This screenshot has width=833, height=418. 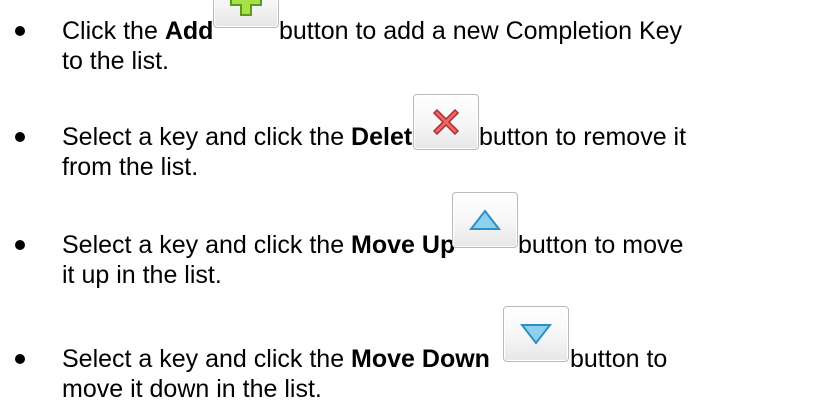 I want to click on item-line-1-after: button to move, so click(x=600, y=245).